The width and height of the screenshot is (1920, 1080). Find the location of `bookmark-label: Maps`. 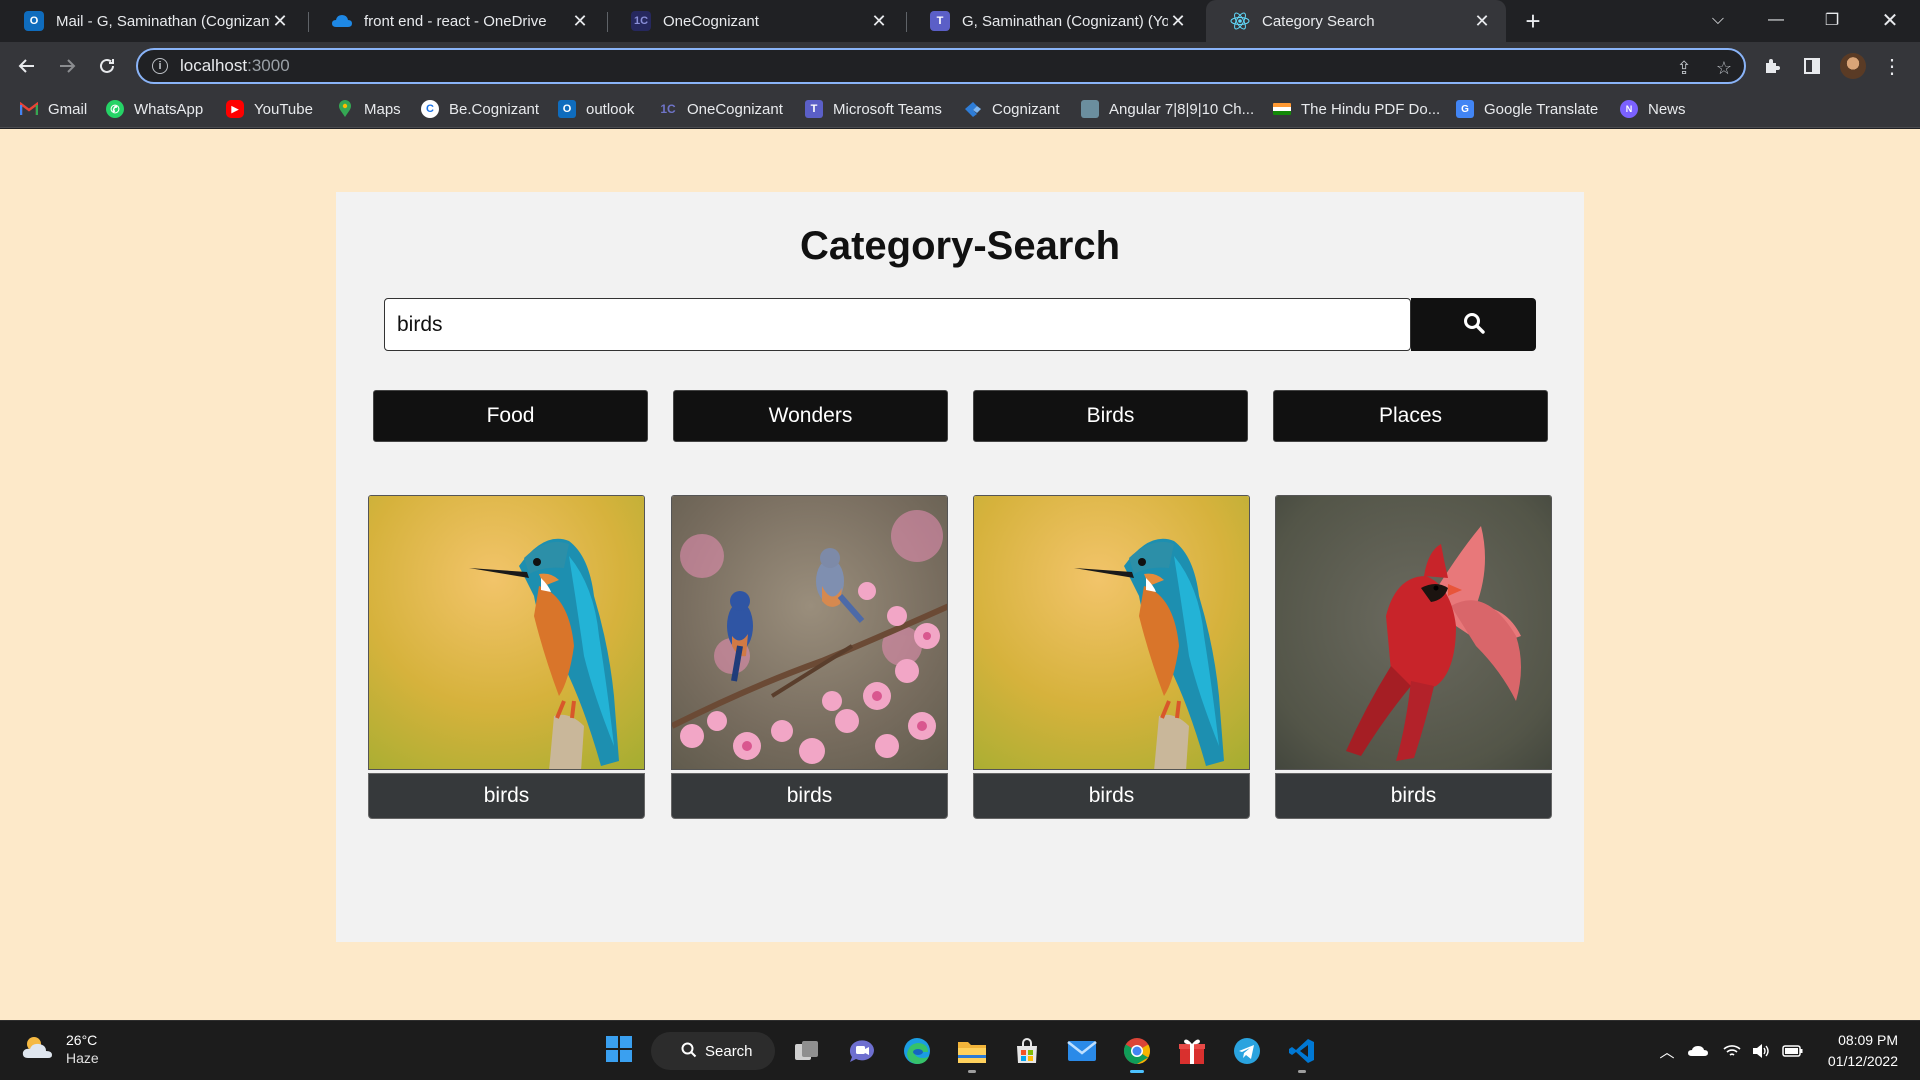

bookmark-label: Maps is located at coordinates (382, 109).